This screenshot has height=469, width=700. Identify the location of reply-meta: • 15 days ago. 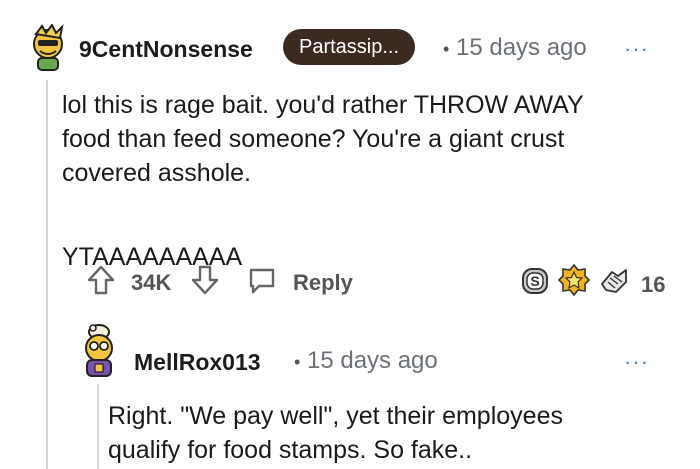
(366, 361).